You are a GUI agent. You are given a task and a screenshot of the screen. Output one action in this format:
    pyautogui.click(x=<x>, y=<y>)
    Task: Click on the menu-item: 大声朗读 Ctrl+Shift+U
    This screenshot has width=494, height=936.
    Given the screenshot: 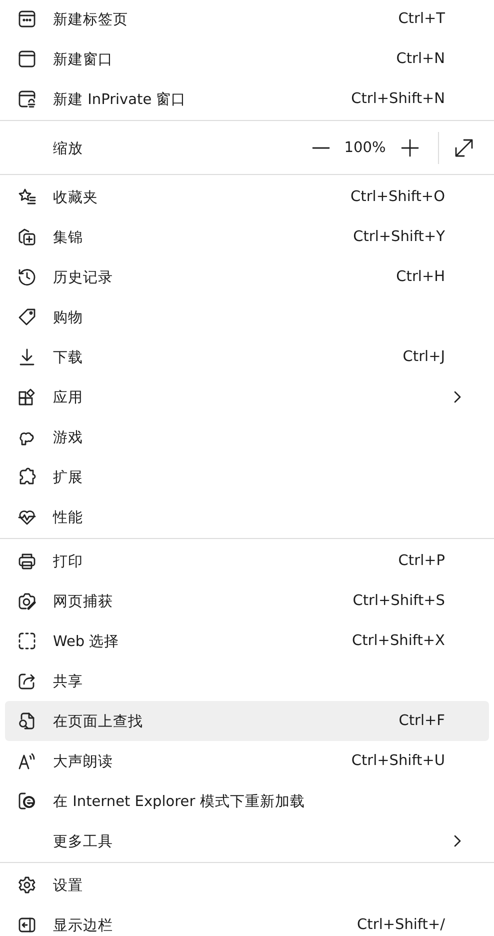 What is the action you would take?
    pyautogui.click(x=247, y=761)
    